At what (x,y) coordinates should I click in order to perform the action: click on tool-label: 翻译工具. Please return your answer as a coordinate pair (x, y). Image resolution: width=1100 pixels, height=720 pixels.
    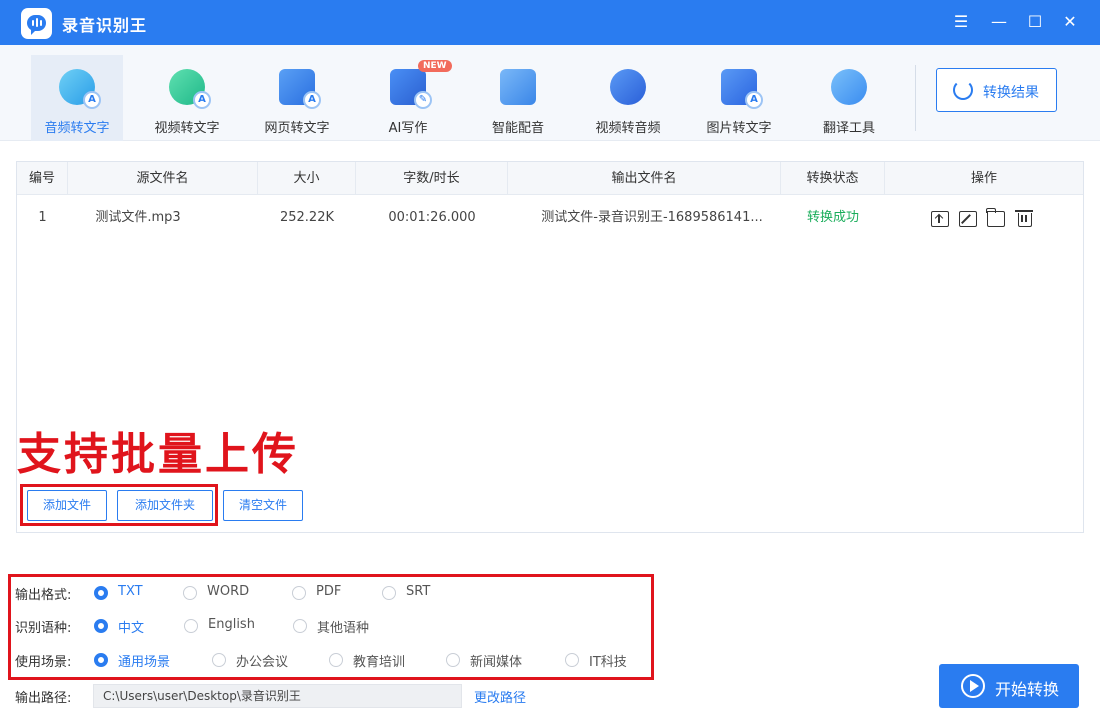
    Looking at the image, I should click on (848, 128).